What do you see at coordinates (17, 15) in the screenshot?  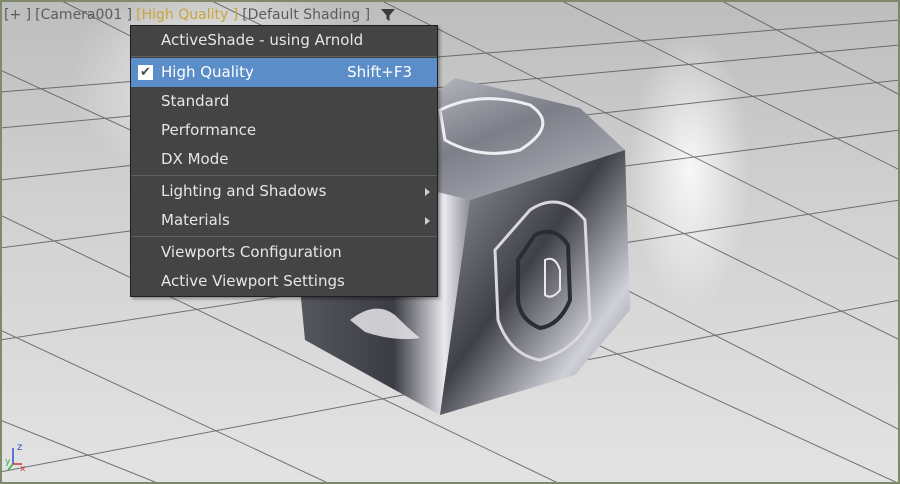 I see `viewport-menu-label: [+ ]` at bounding box center [17, 15].